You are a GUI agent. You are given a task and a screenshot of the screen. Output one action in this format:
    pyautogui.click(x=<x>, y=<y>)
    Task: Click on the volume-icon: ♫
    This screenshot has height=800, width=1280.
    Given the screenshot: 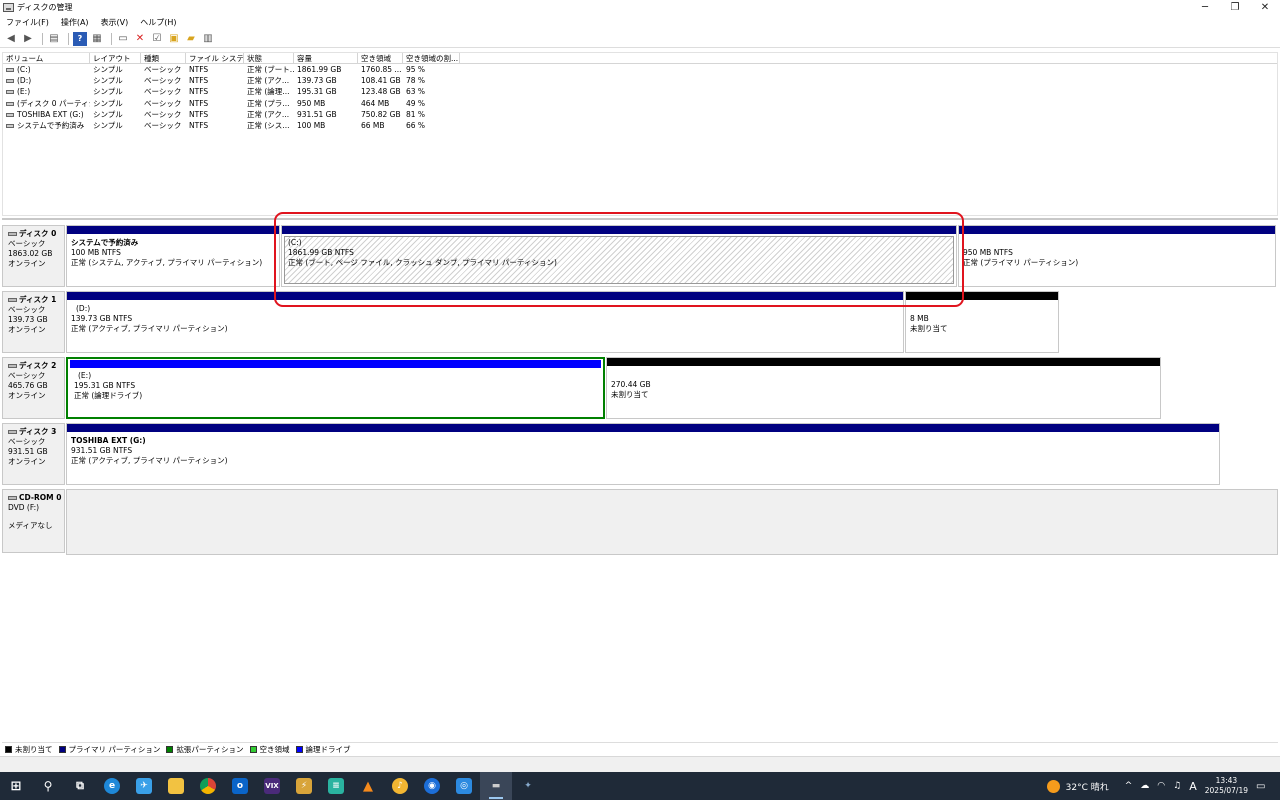 What is the action you would take?
    pyautogui.click(x=1177, y=786)
    